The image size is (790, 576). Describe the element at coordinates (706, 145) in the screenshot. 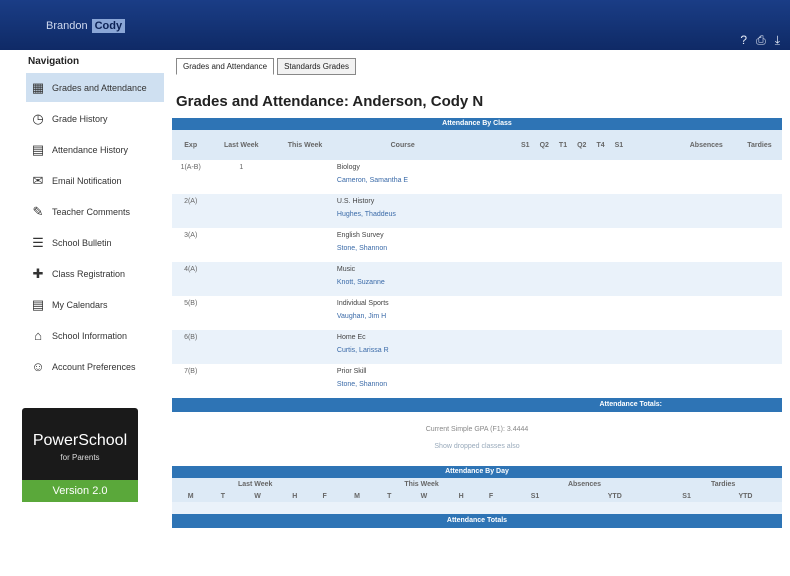

I see `col-absences: Absences` at that location.